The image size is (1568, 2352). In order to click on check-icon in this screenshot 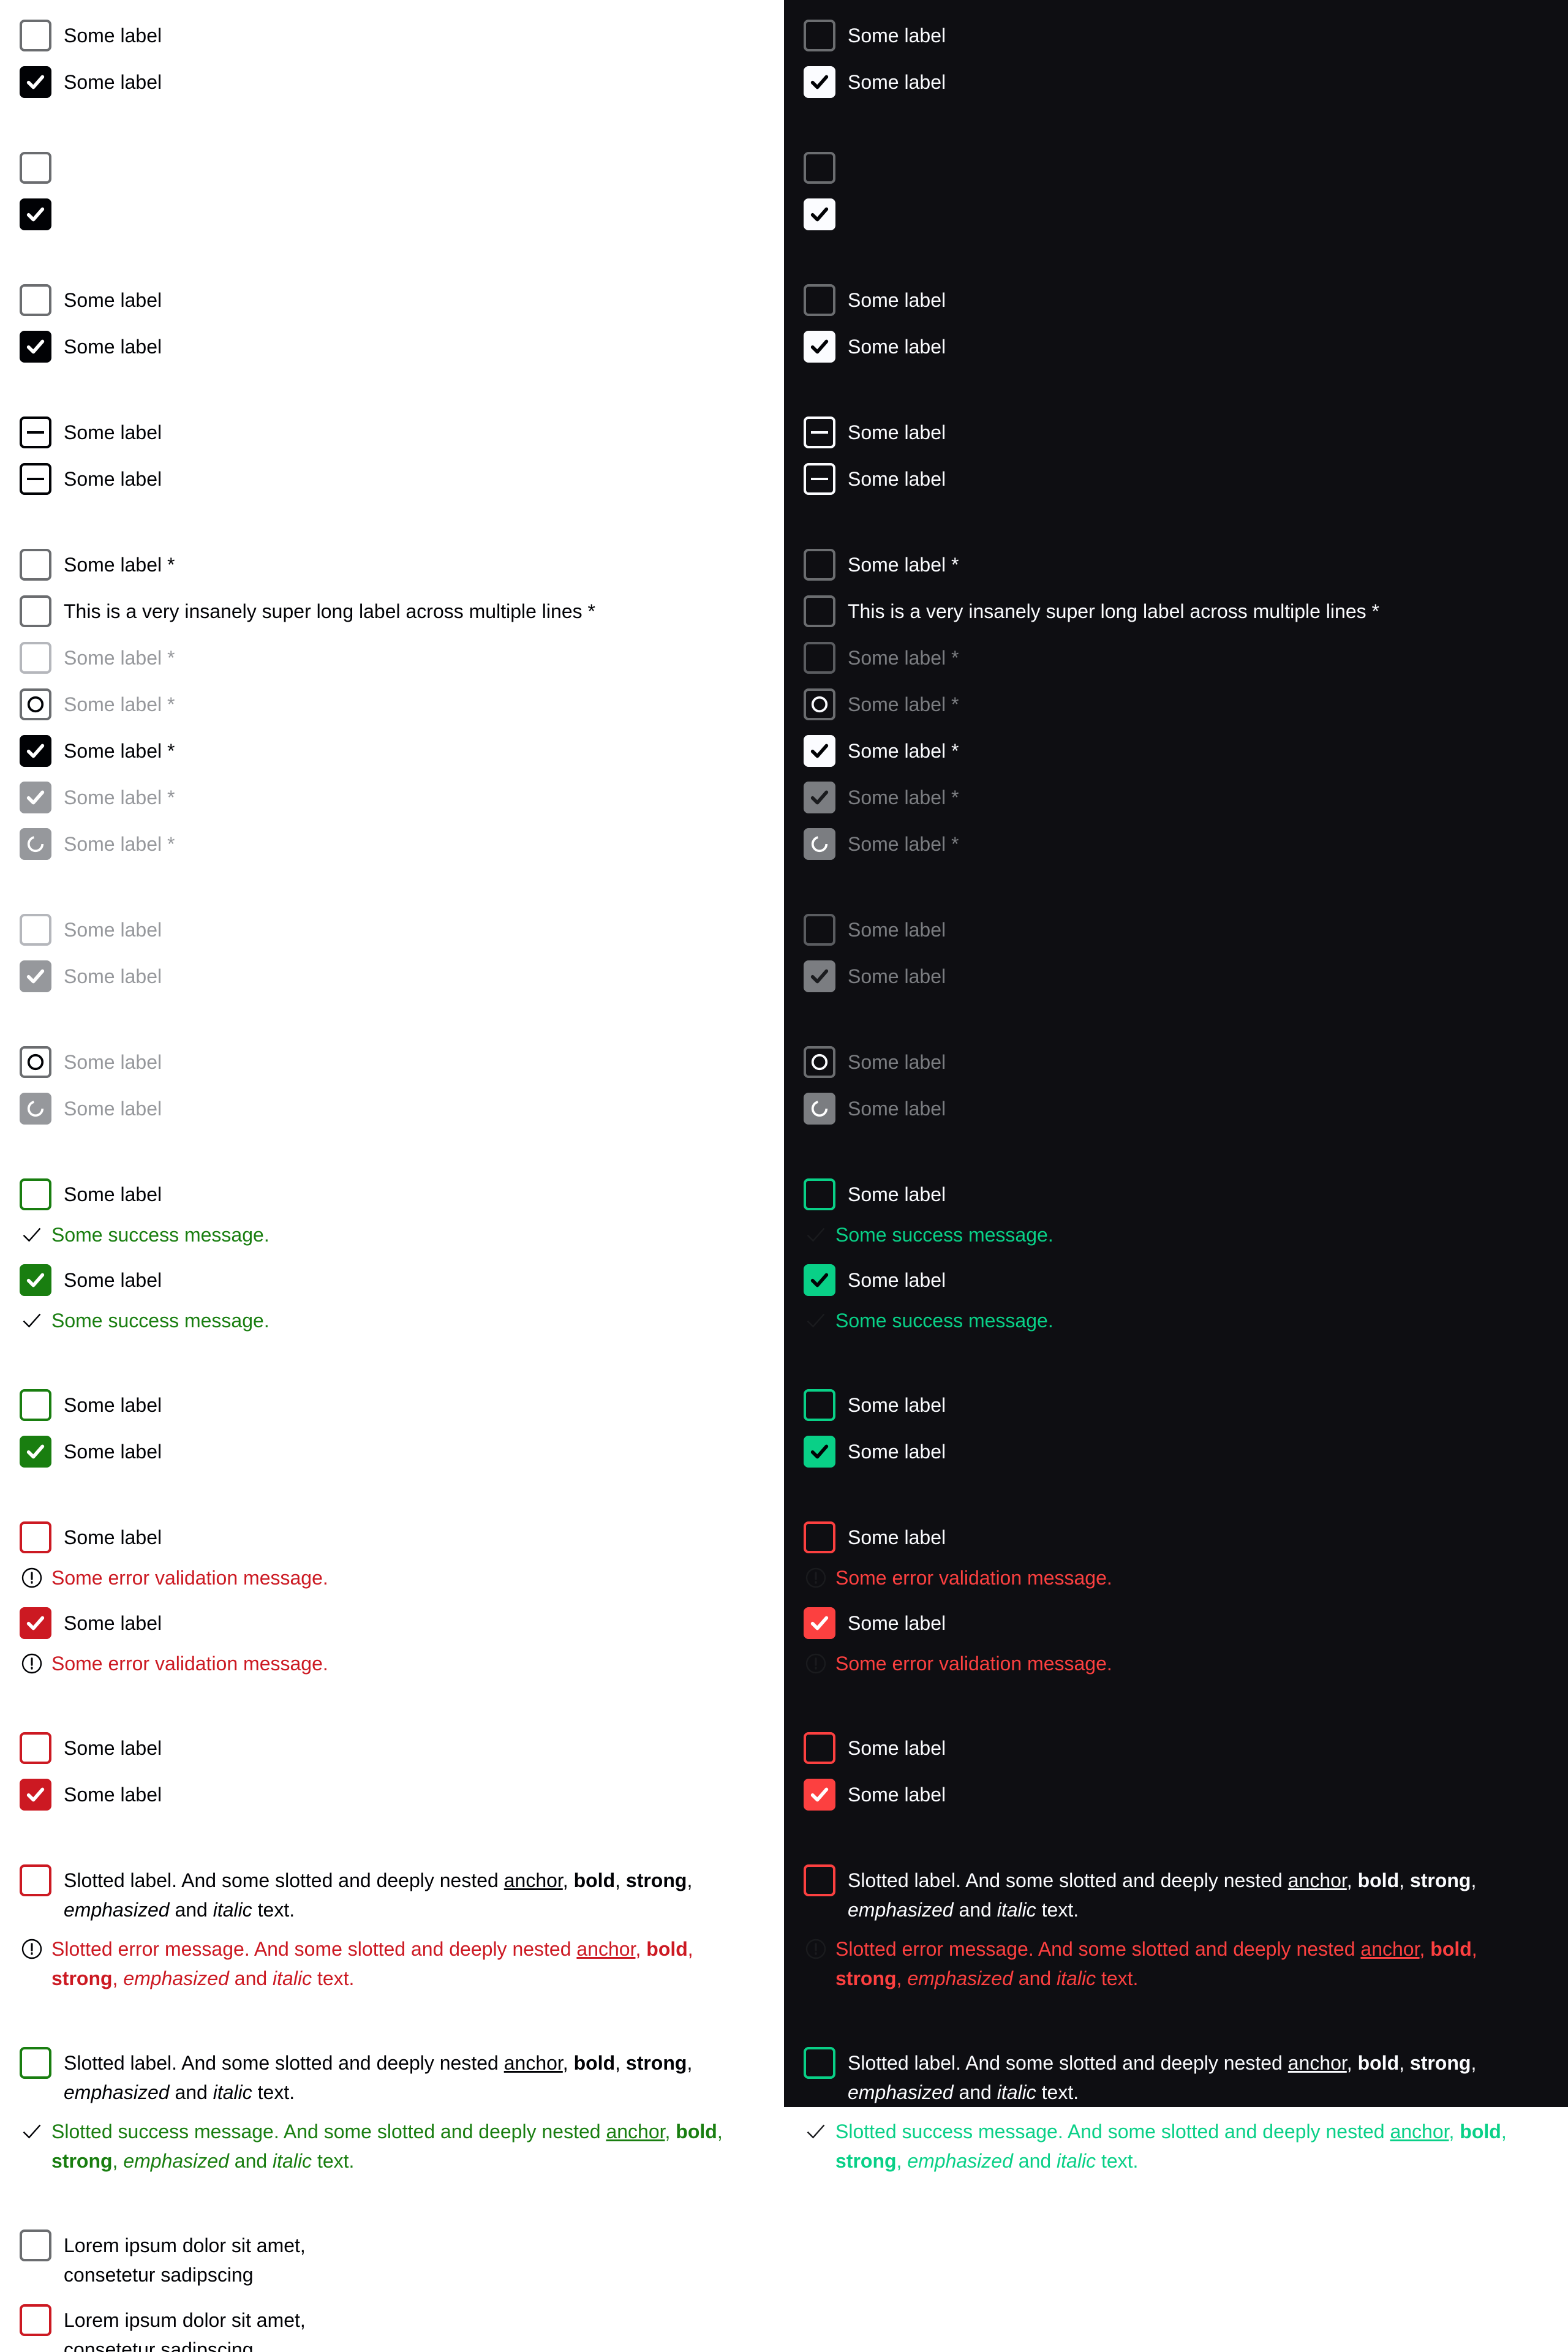, I will do `click(820, 976)`.